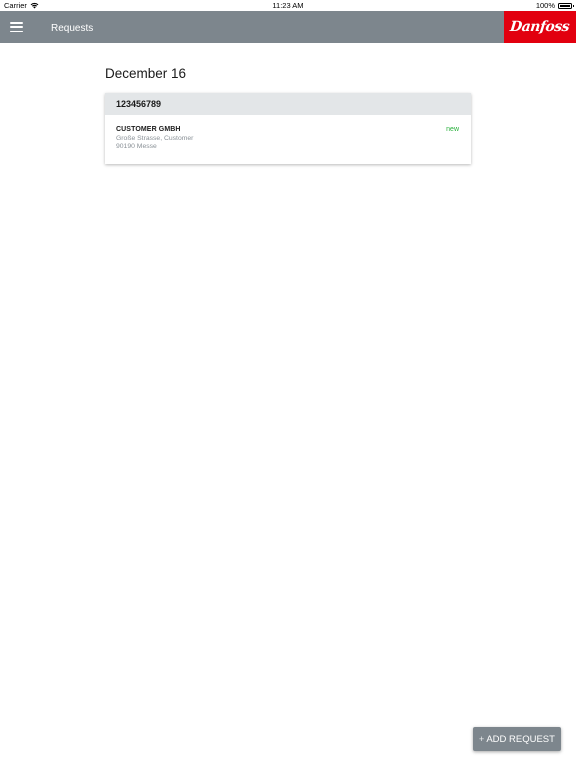 This screenshot has height=768, width=576. What do you see at coordinates (545, 5) in the screenshot?
I see `battery-percent: 100%` at bounding box center [545, 5].